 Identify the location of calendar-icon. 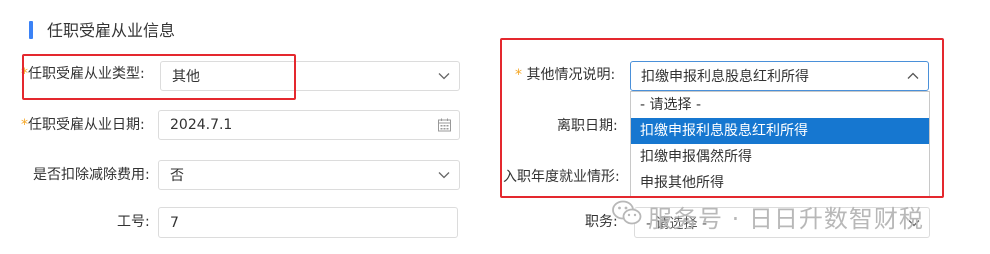
(444, 125).